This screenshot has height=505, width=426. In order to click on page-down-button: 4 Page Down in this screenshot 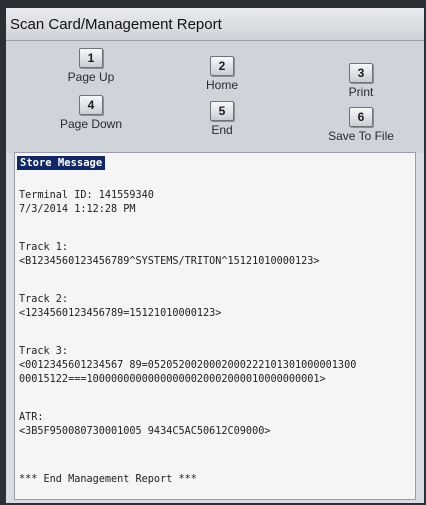, I will do `click(91, 118)`.